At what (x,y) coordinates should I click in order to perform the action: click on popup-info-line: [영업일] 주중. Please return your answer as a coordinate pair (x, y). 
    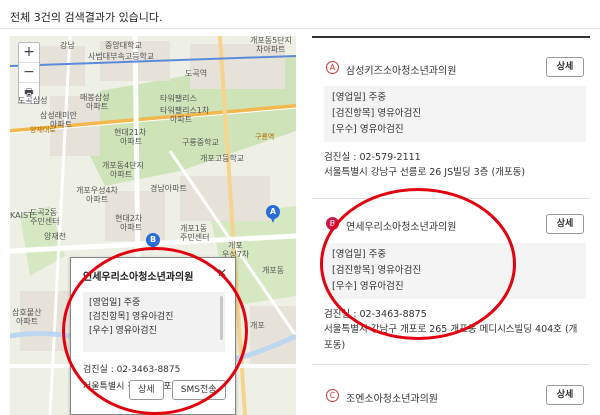
    Looking at the image, I should click on (115, 303).